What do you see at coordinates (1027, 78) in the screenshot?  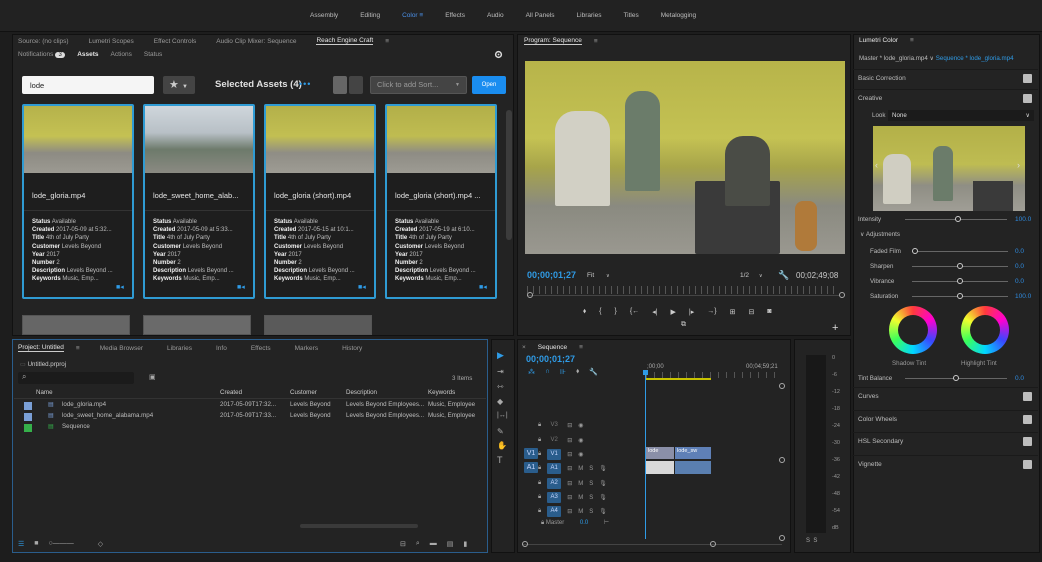 I see `basic-correction-checkbox` at bounding box center [1027, 78].